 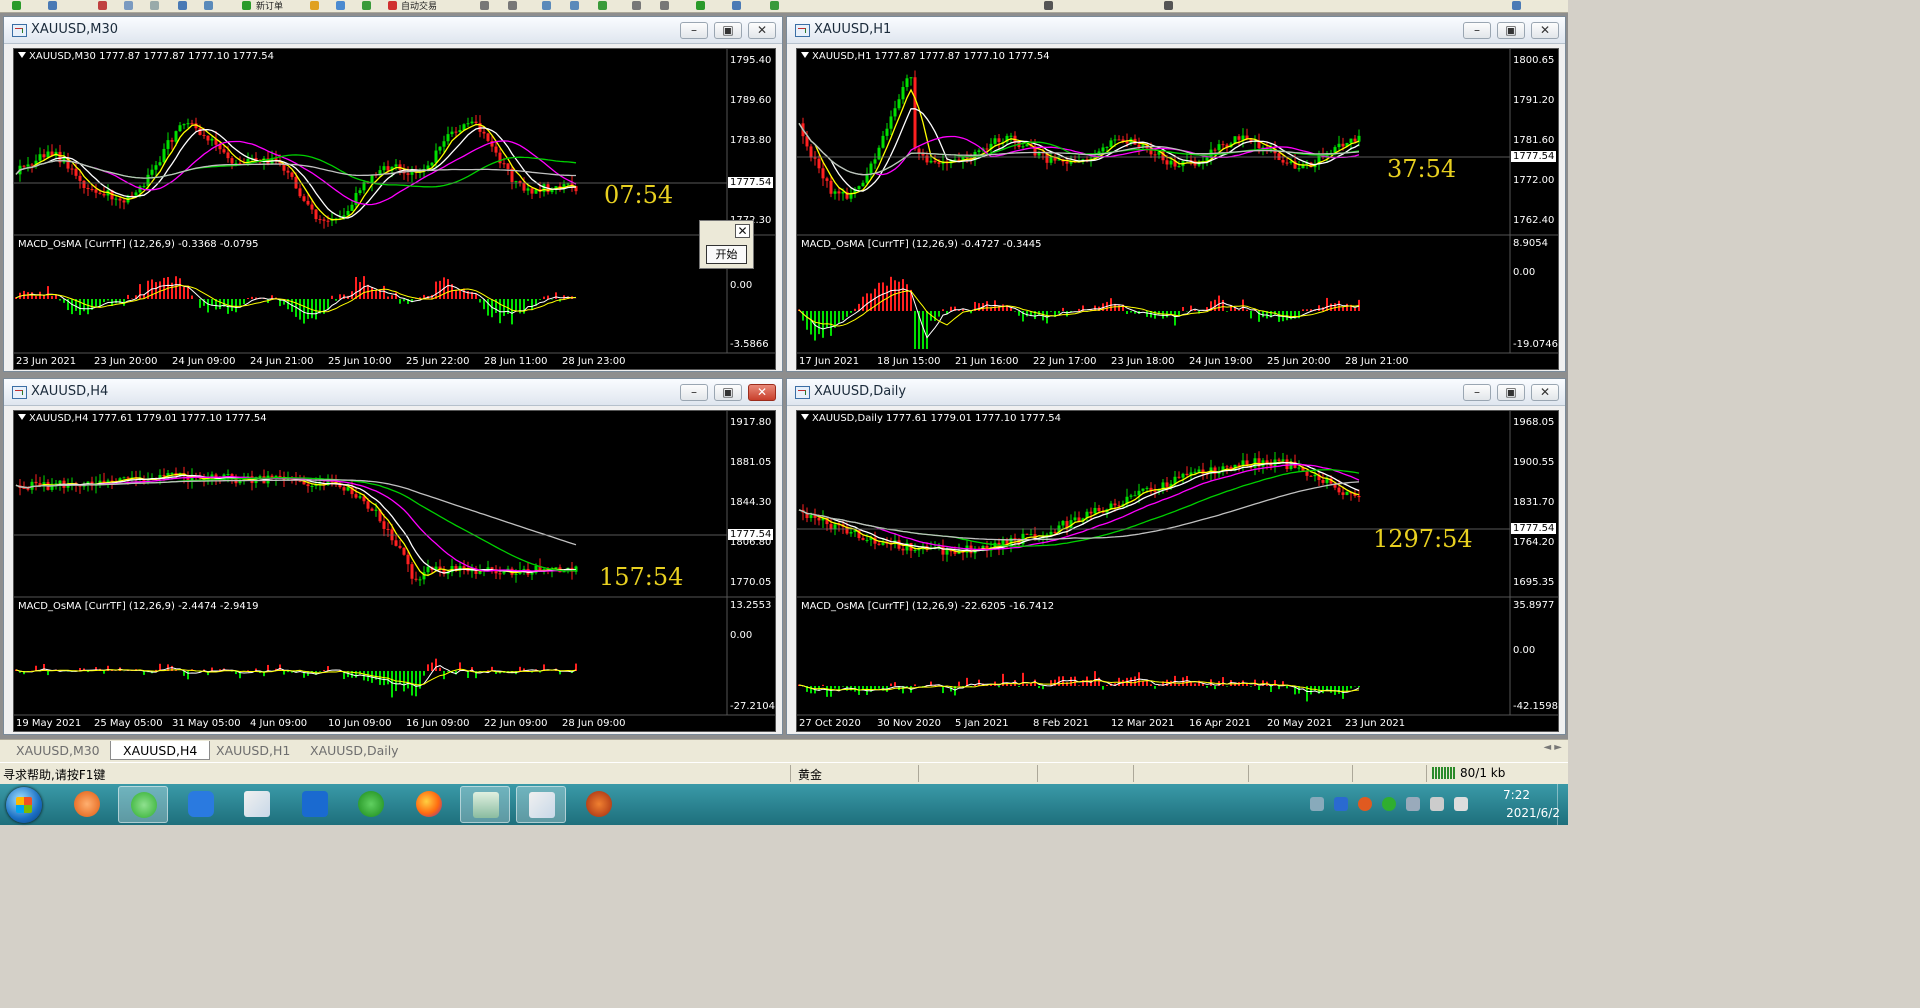 What do you see at coordinates (154, 5) in the screenshot?
I see `terminal-icon` at bounding box center [154, 5].